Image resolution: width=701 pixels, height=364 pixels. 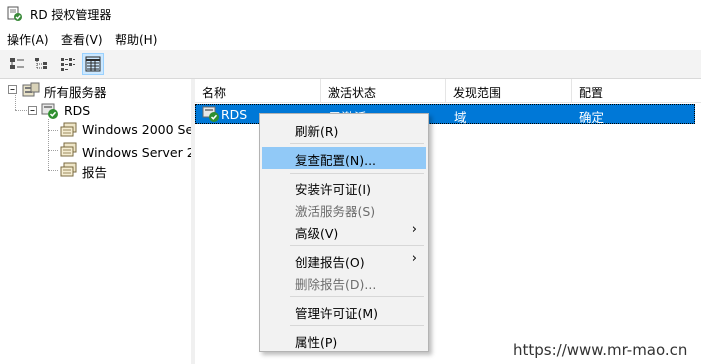 What do you see at coordinates (136, 129) in the screenshot?
I see `tree-label-windows-2000: Windows 2000 Server` at bounding box center [136, 129].